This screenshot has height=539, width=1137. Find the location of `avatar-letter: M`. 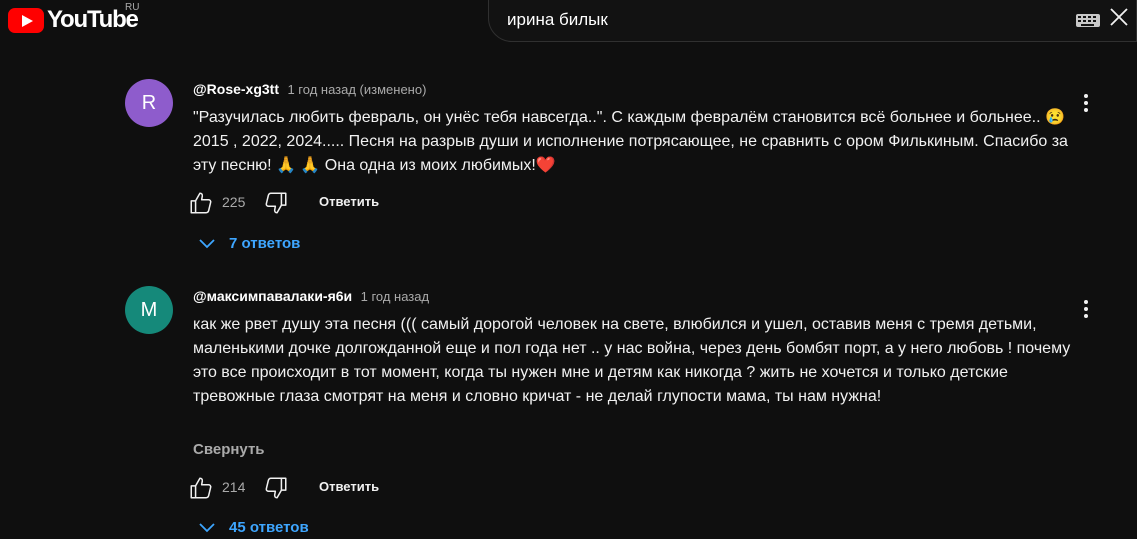

avatar-letter: M is located at coordinates (149, 309).